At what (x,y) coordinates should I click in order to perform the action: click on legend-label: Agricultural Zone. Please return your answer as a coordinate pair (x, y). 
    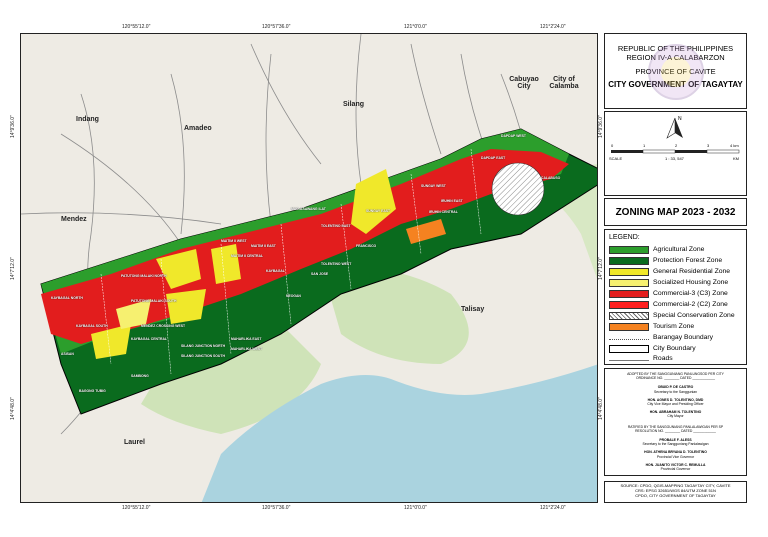
    Looking at the image, I should click on (679, 249).